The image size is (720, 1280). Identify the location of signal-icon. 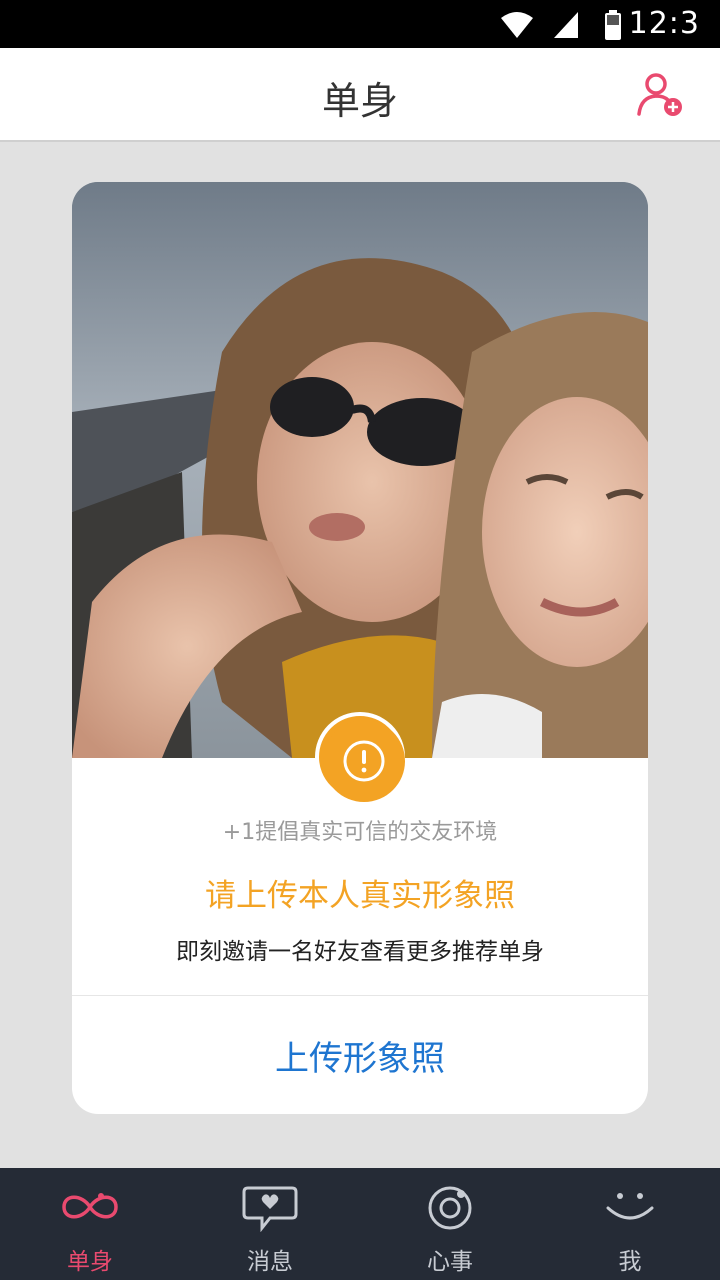
(566, 25).